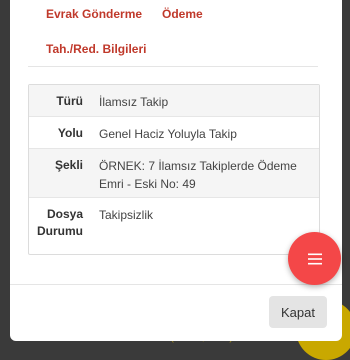  What do you see at coordinates (182, 14) in the screenshot?
I see `tab-odeme: Ödeme` at bounding box center [182, 14].